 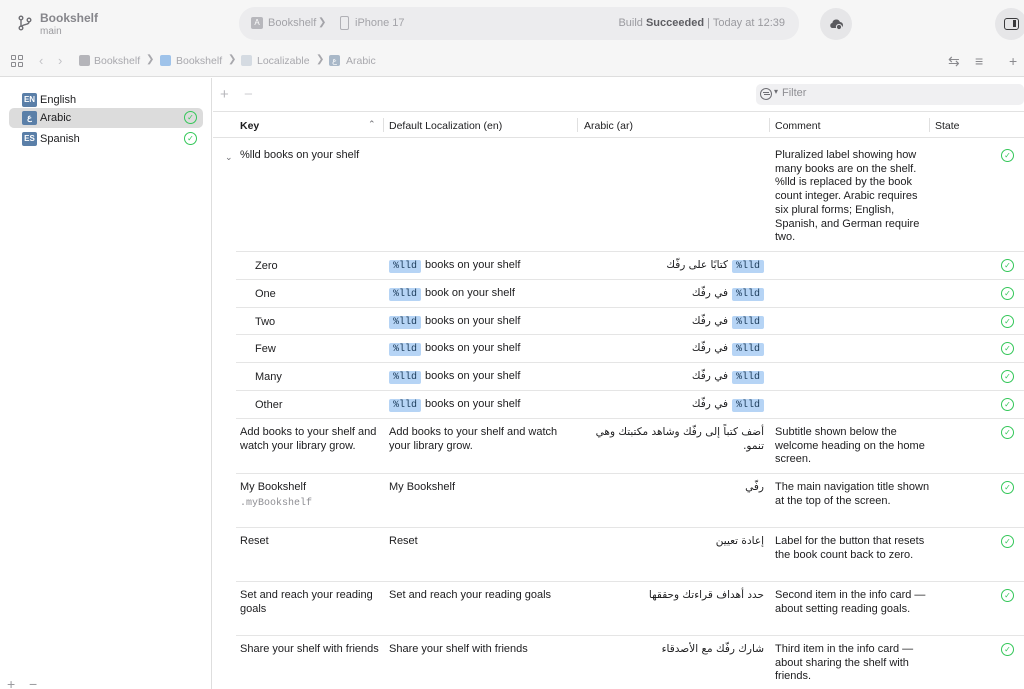 What do you see at coordinates (84, 60) in the screenshot?
I see `project-file-icon` at bounding box center [84, 60].